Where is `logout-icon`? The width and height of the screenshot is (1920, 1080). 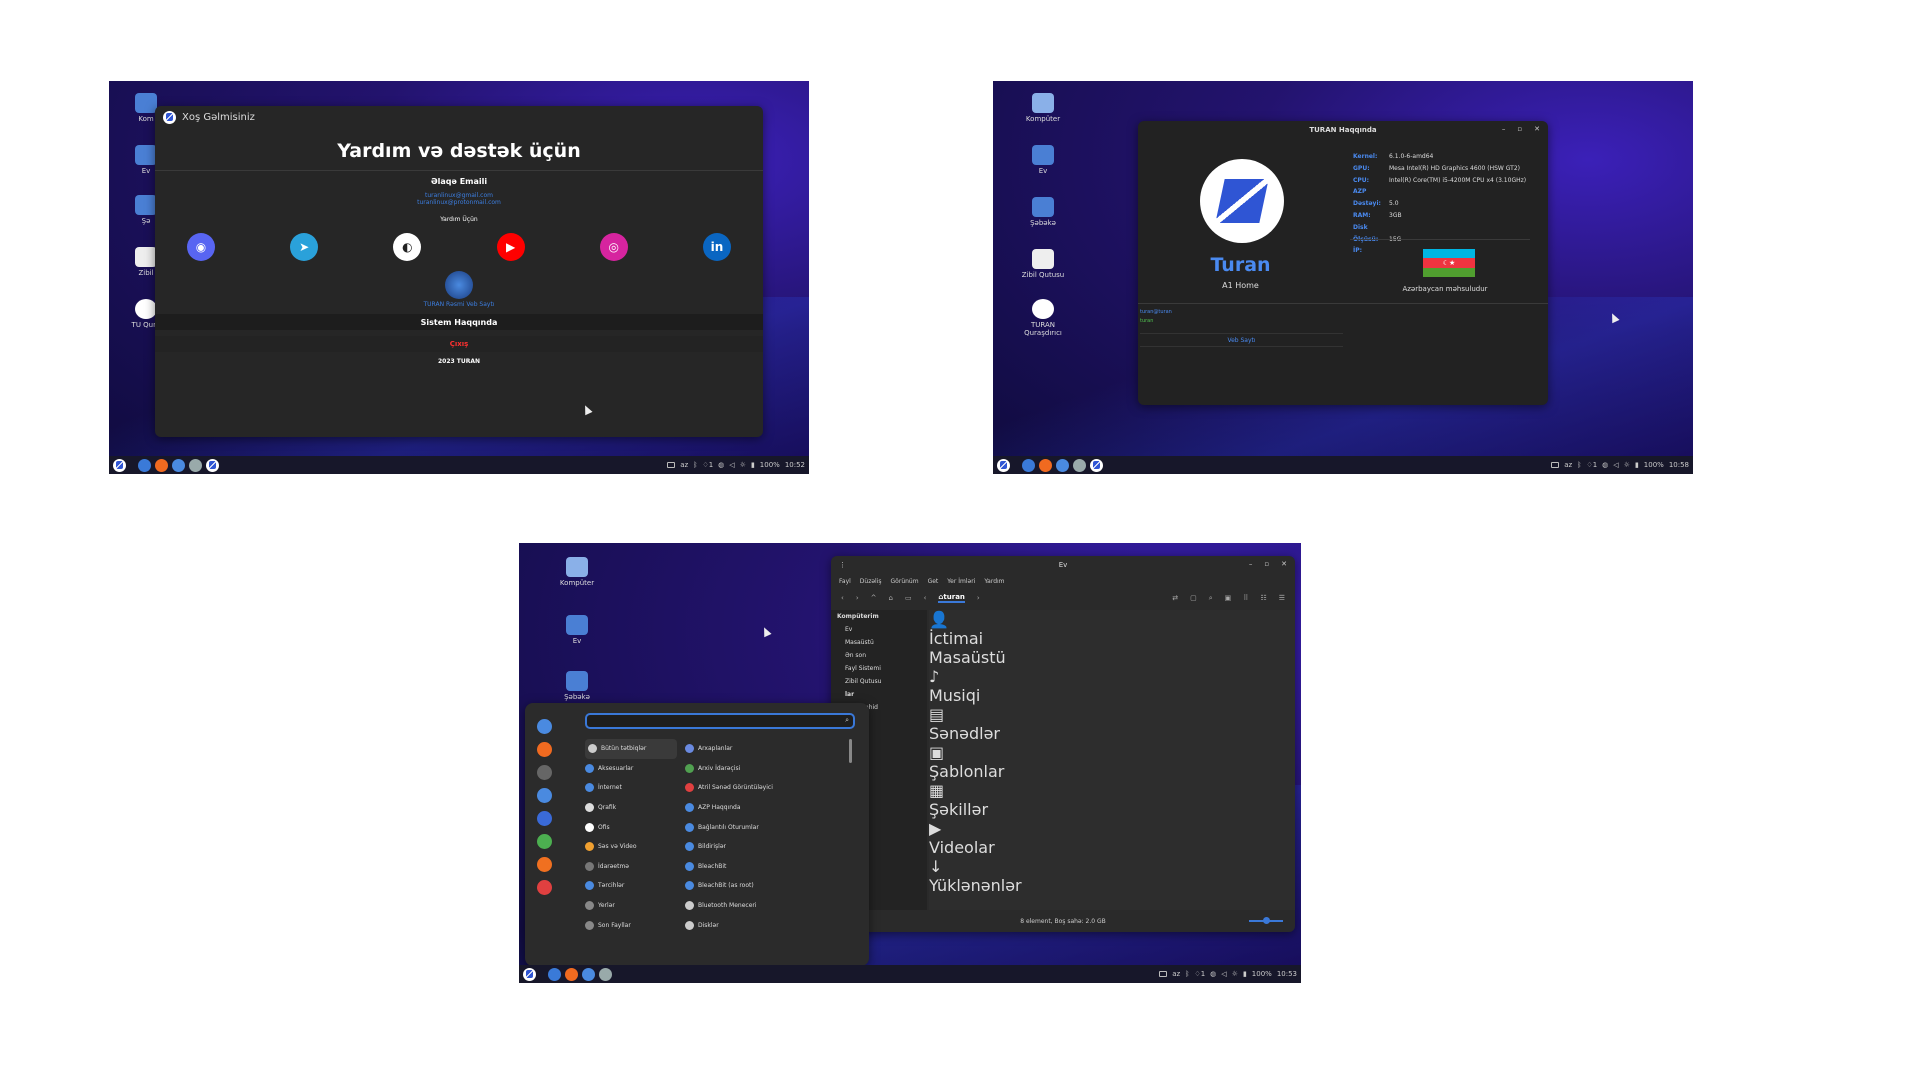
logout-icon is located at coordinates (544, 864).